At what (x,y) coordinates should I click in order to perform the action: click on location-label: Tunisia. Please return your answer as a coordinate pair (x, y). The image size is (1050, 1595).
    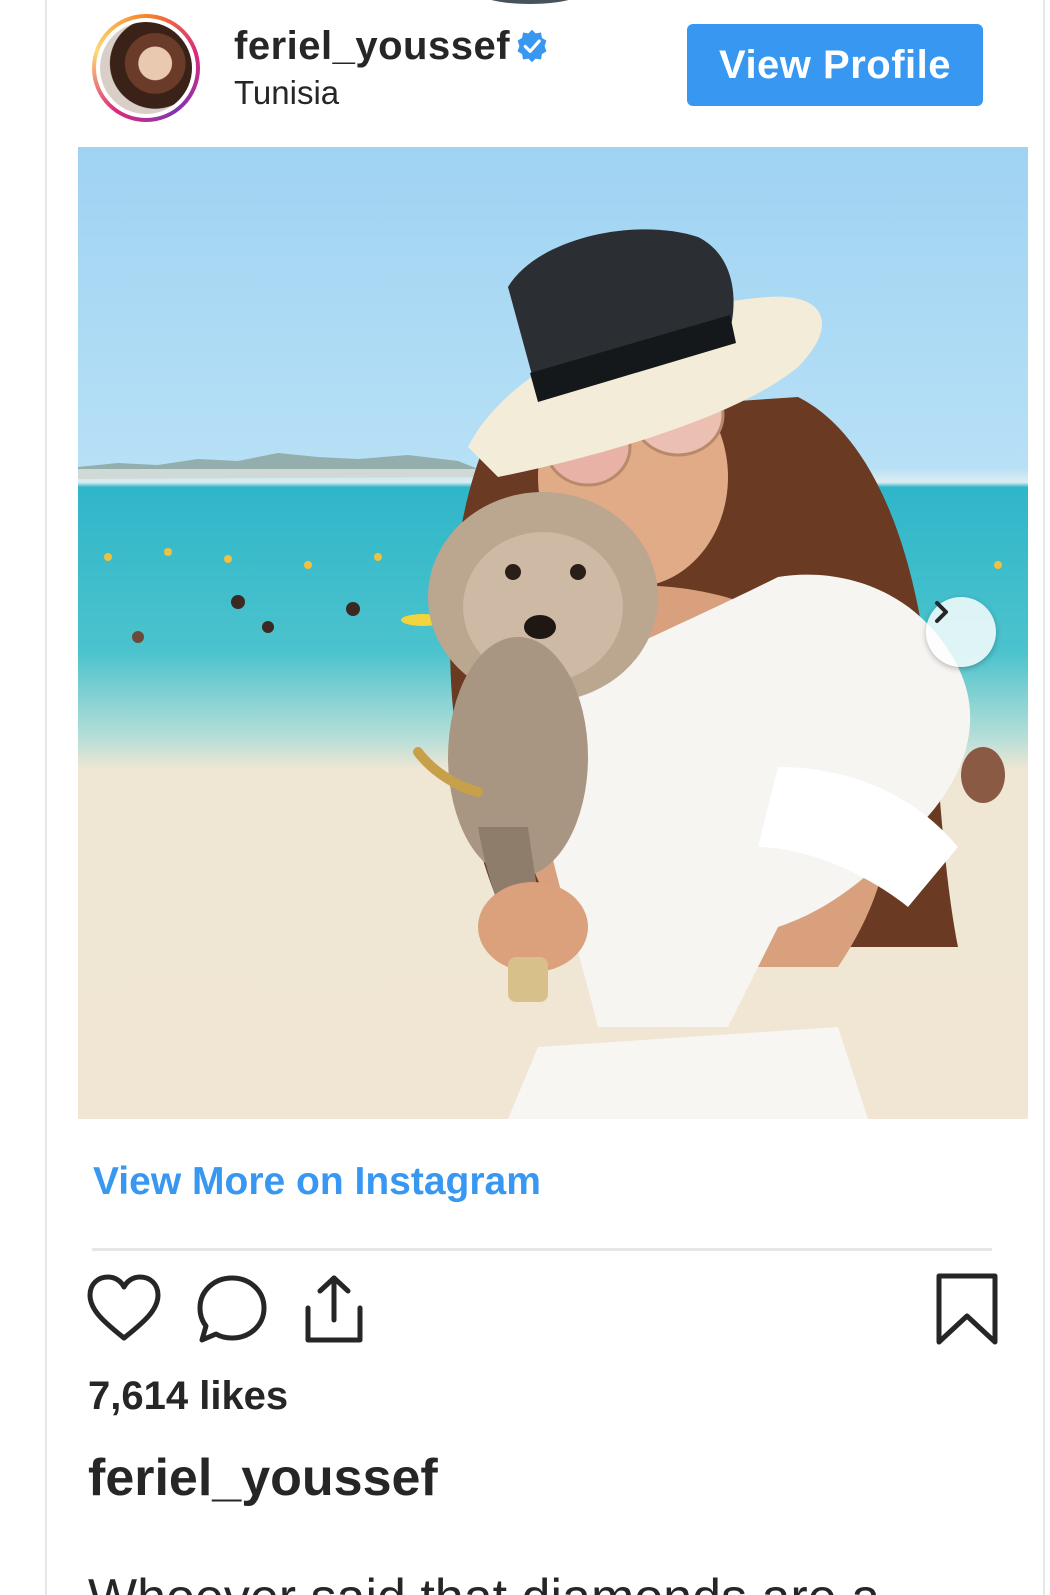
    Looking at the image, I should click on (286, 93).